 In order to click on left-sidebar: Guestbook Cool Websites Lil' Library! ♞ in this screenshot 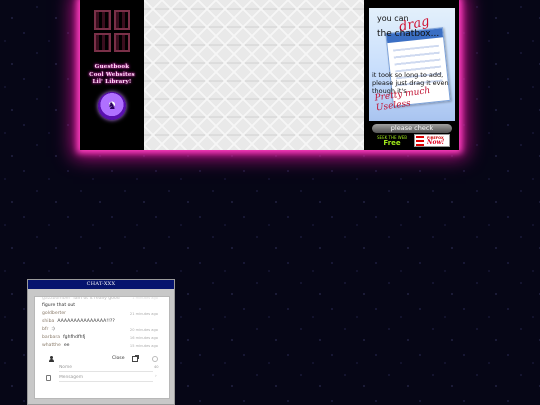, I will do `click(112, 75)`.